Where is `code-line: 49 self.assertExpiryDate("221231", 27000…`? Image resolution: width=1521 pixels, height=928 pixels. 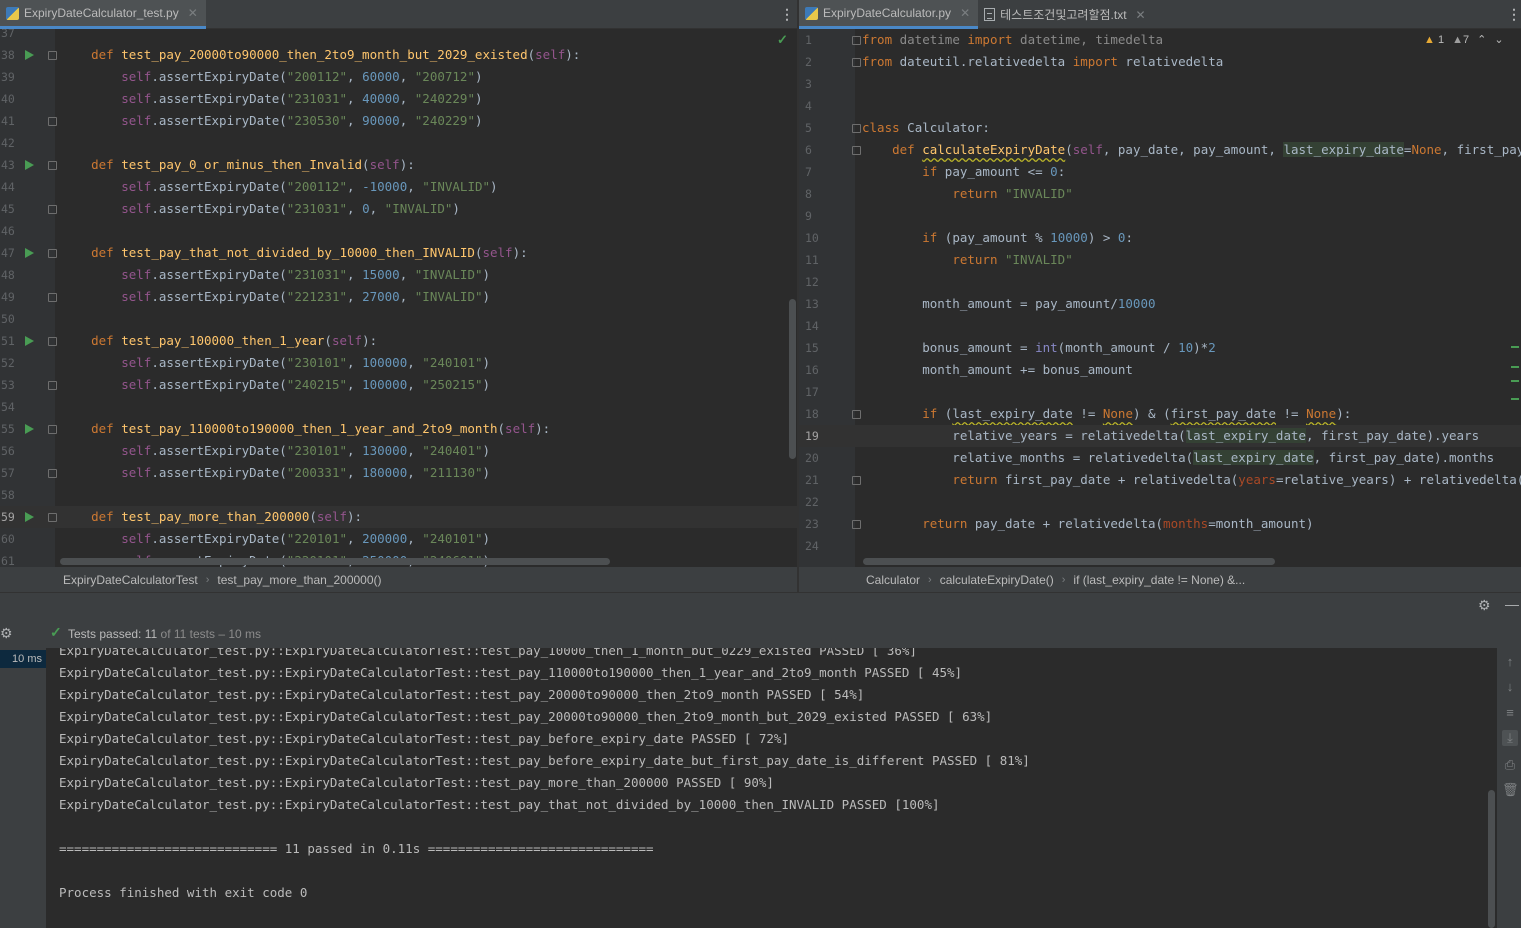 code-line: 49 self.assertExpiryDate("221231", 27000… is located at coordinates (398, 297).